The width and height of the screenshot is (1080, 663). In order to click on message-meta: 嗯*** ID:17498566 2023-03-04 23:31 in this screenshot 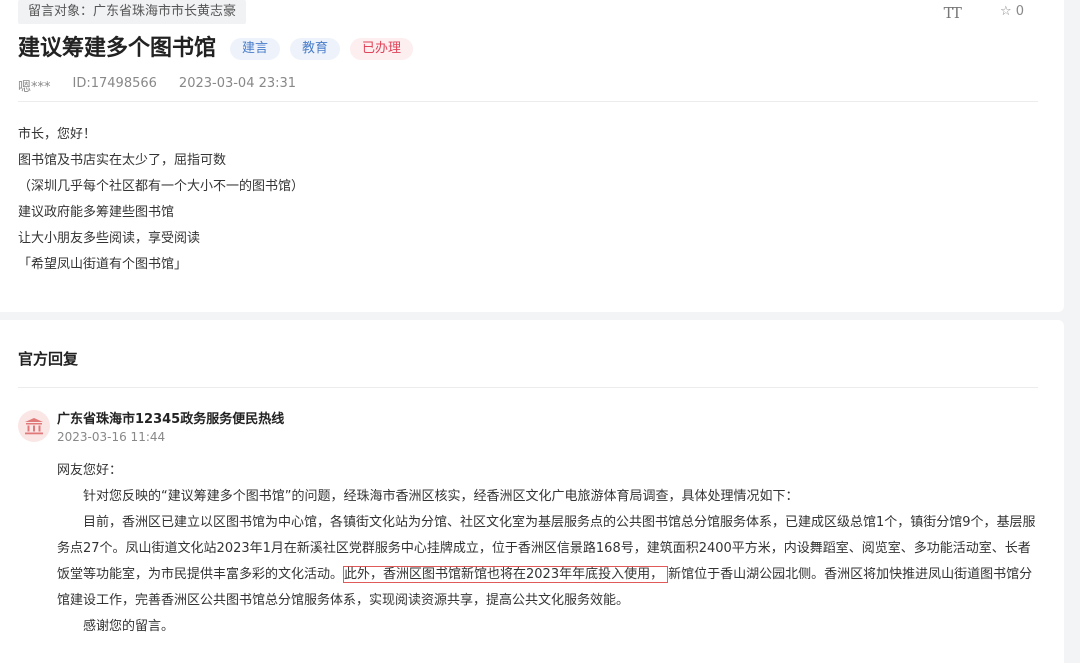, I will do `click(157, 85)`.